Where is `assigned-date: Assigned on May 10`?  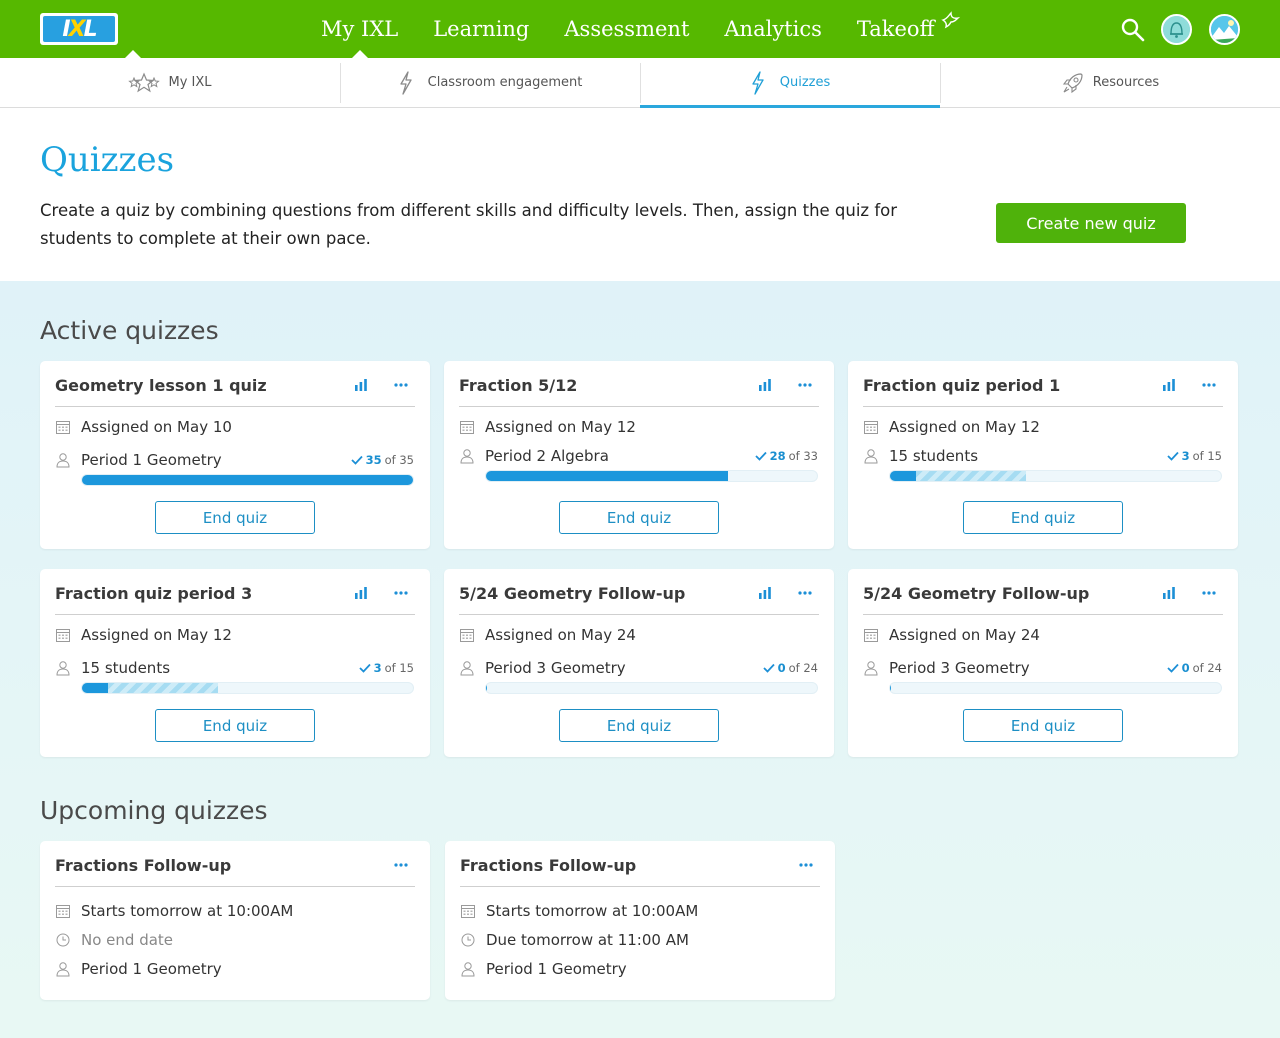 assigned-date: Assigned on May 10 is located at coordinates (156, 427).